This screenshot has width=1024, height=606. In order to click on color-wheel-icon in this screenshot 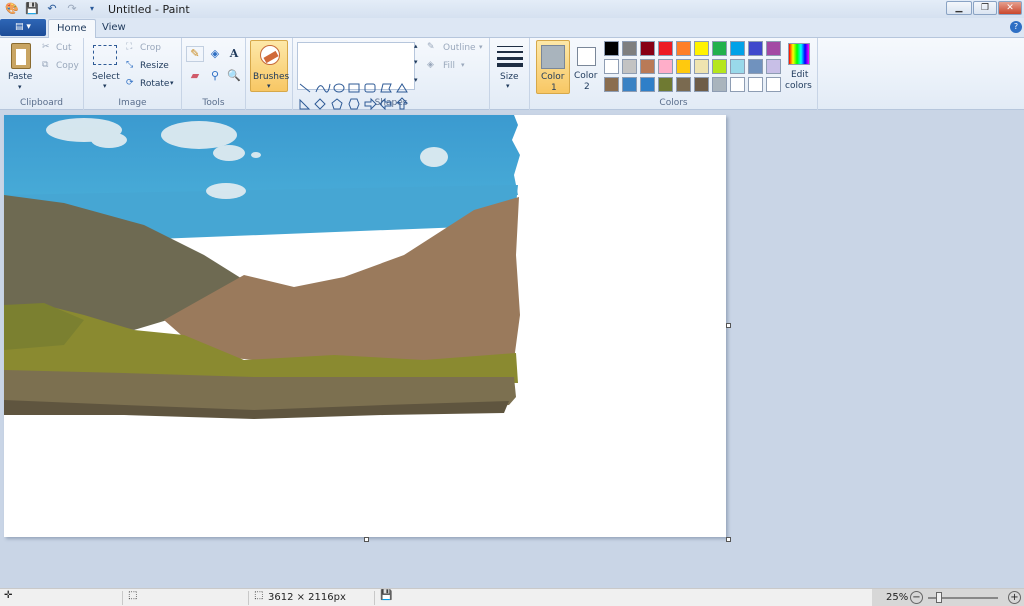, I will do `click(799, 54)`.